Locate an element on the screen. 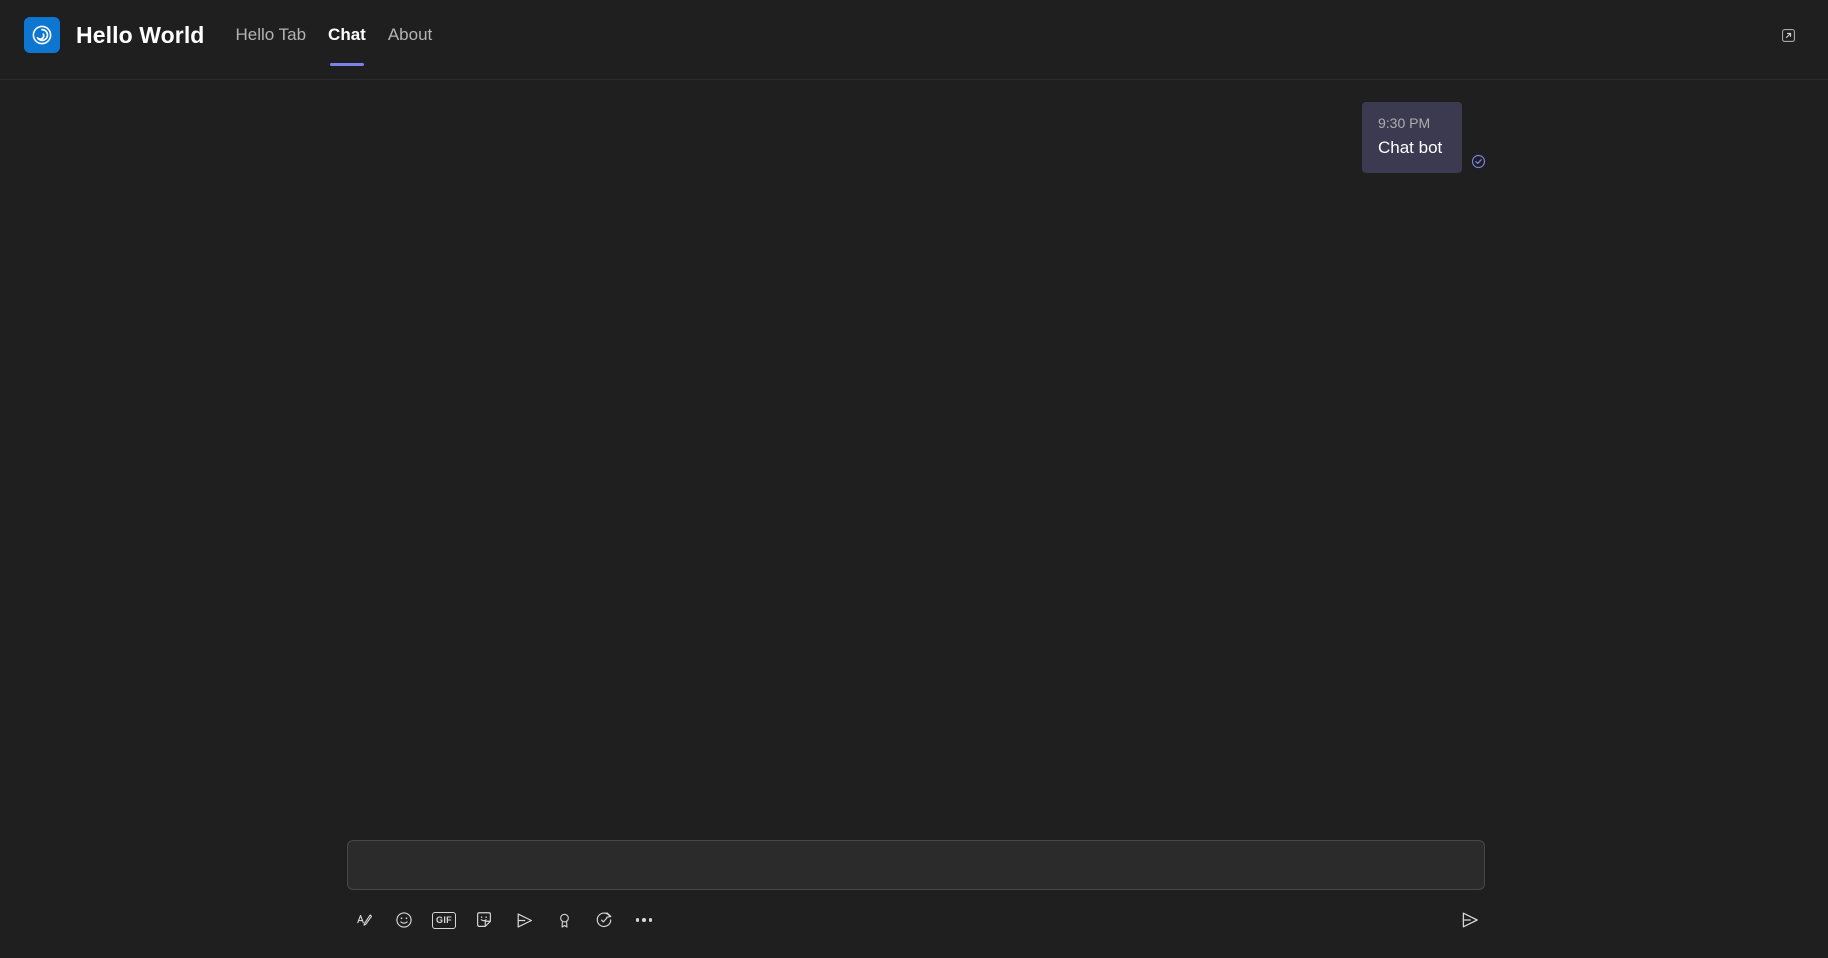 The height and width of the screenshot is (958, 1828). tab-about: About is located at coordinates (410, 35).